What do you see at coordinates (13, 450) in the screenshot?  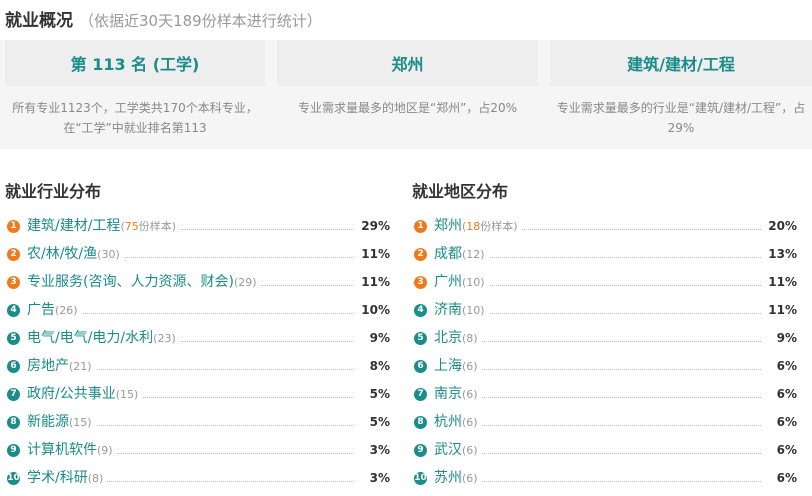 I see `rank-badge: 9` at bounding box center [13, 450].